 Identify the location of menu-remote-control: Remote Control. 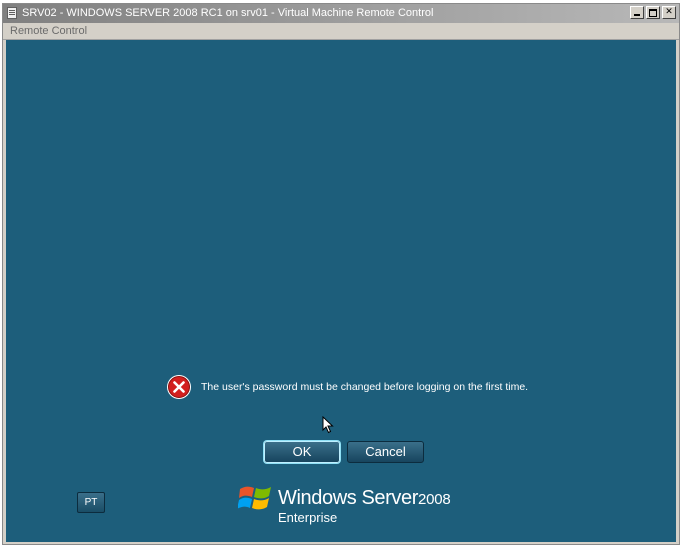
(48, 31).